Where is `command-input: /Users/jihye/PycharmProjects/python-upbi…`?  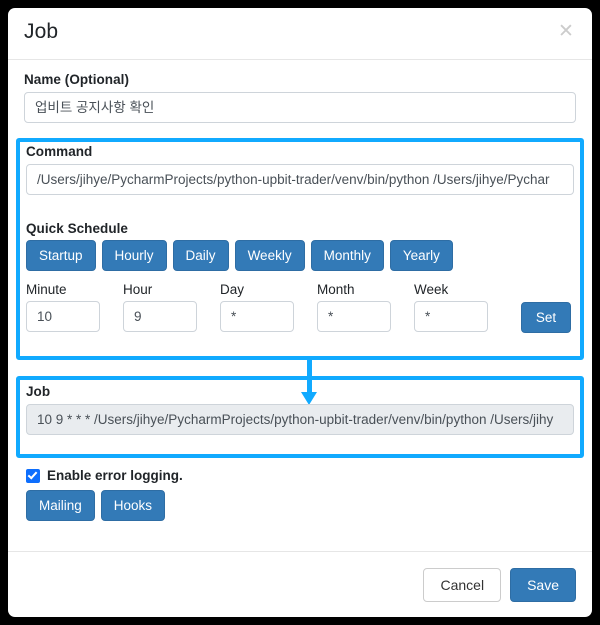
command-input: /Users/jihye/PycharmProjects/python-upbi… is located at coordinates (300, 179).